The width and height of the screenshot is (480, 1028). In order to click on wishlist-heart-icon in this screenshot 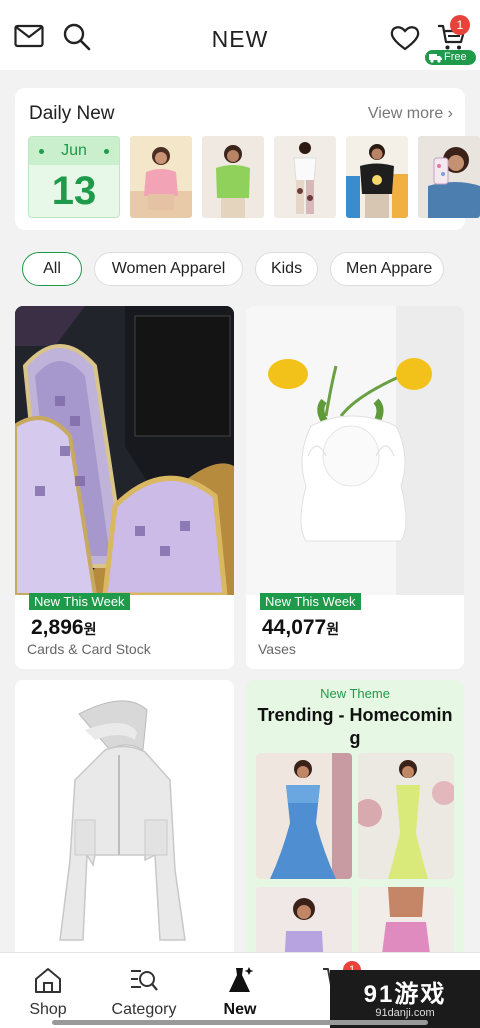, I will do `click(405, 38)`.